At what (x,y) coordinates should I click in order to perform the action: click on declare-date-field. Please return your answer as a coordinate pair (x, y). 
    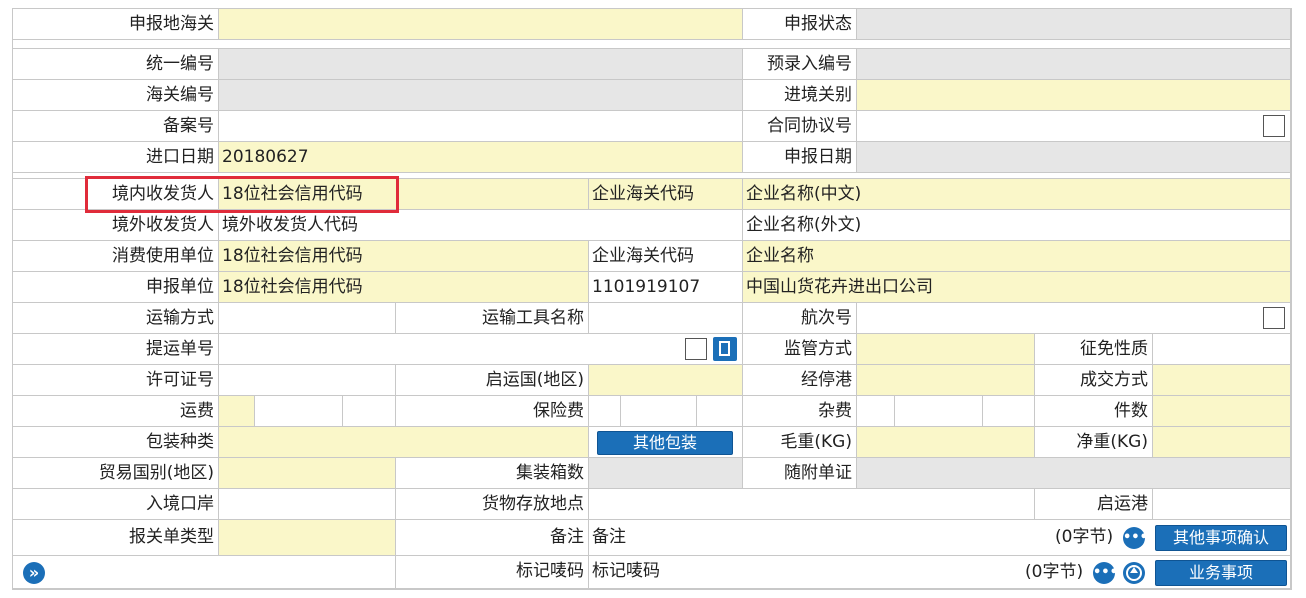
    Looking at the image, I should click on (1074, 157).